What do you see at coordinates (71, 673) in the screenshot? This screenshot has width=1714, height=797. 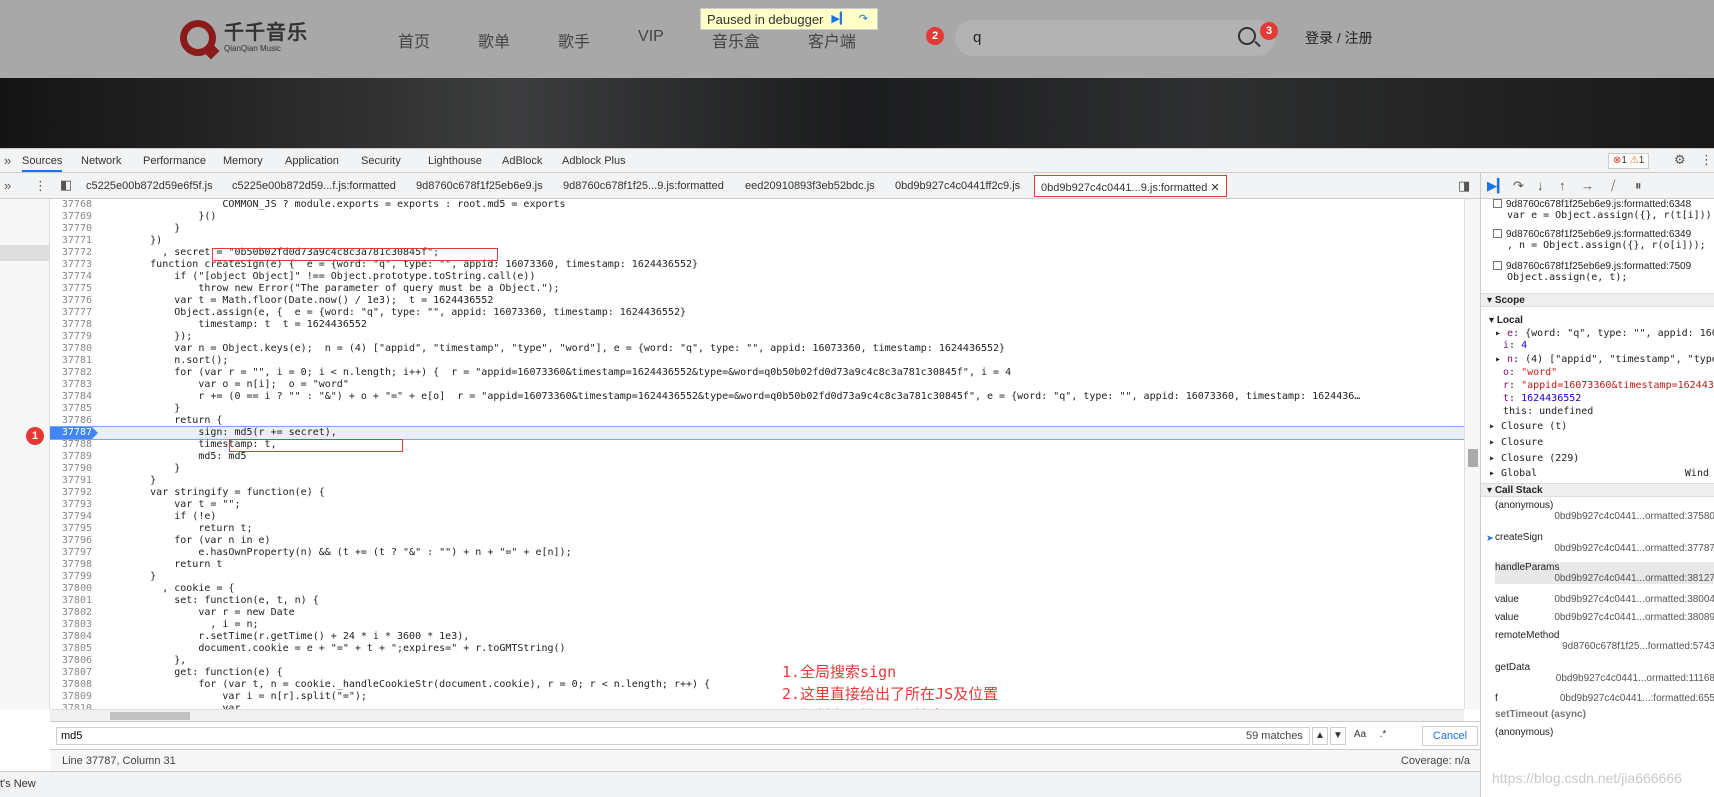 I see `line-number: 37807` at bounding box center [71, 673].